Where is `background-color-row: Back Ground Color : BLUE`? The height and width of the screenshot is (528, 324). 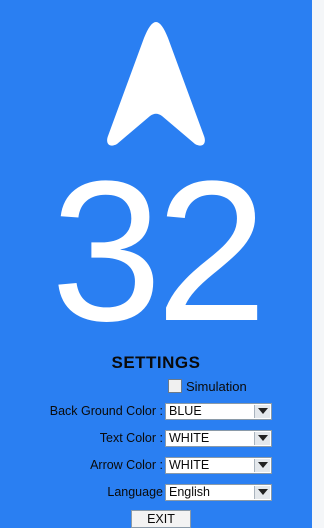
background-color-row: Back Ground Color : BLUE is located at coordinates (136, 411).